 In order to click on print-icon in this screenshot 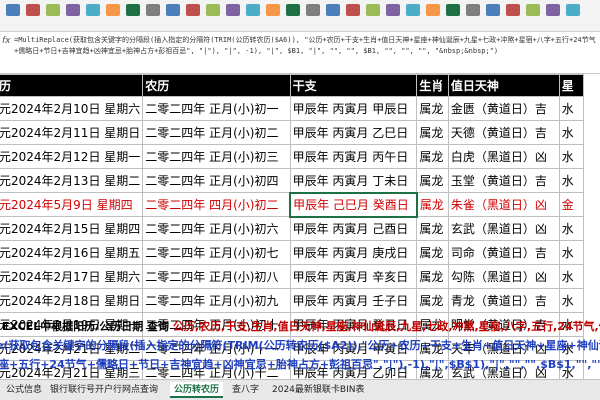, I will do `click(533, 10)`.